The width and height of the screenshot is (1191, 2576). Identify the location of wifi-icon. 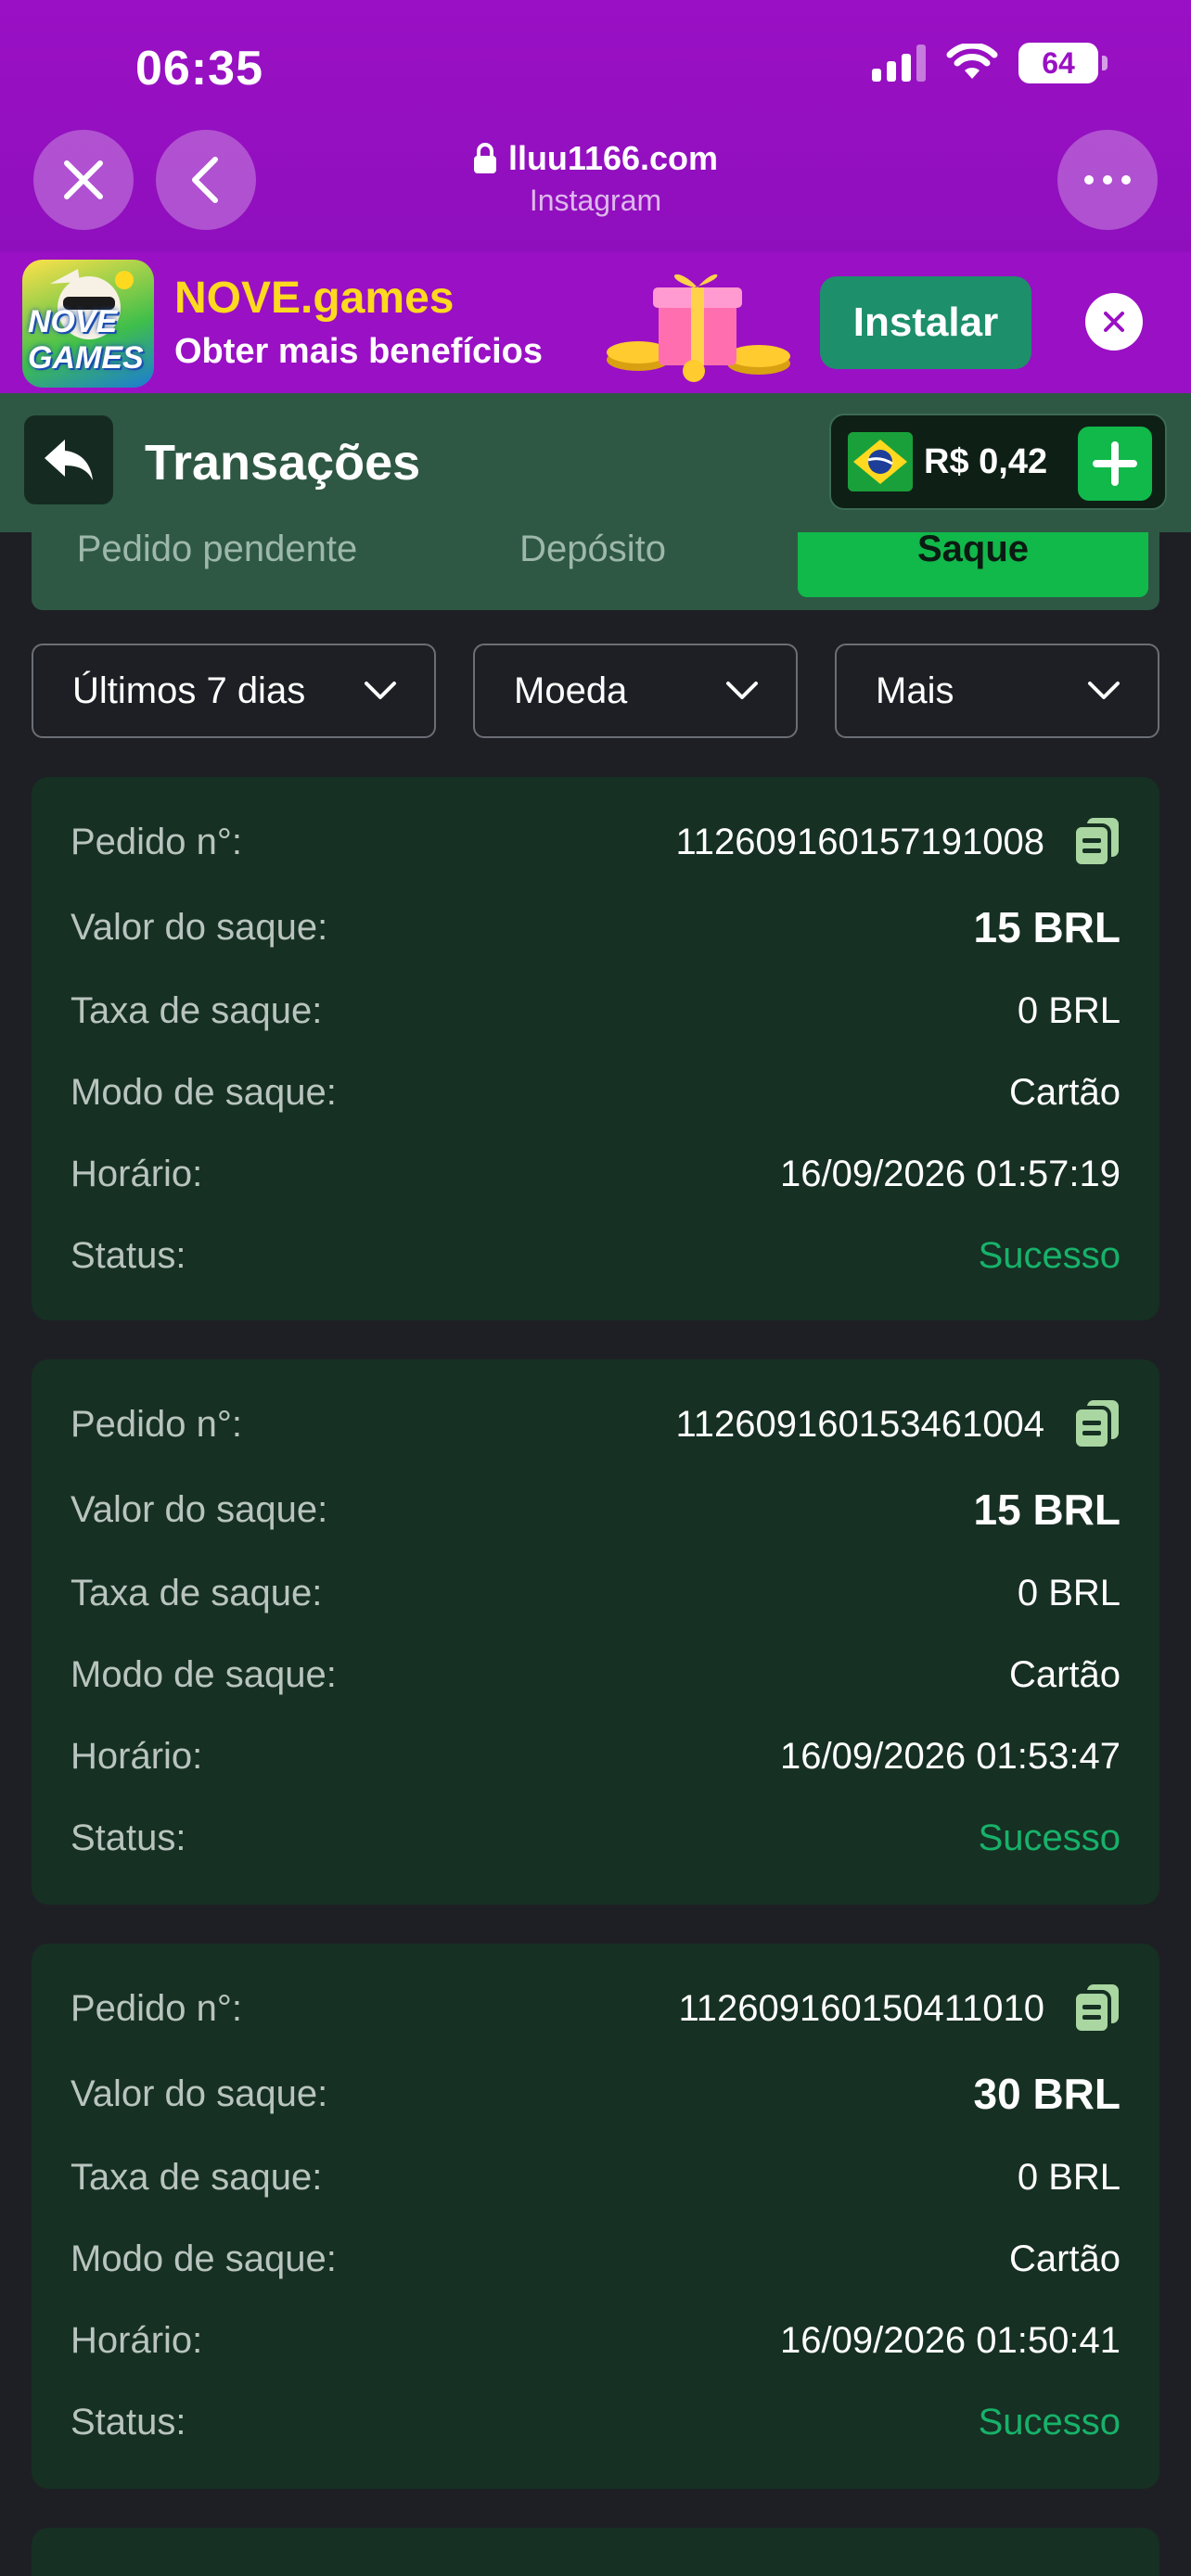
(972, 61).